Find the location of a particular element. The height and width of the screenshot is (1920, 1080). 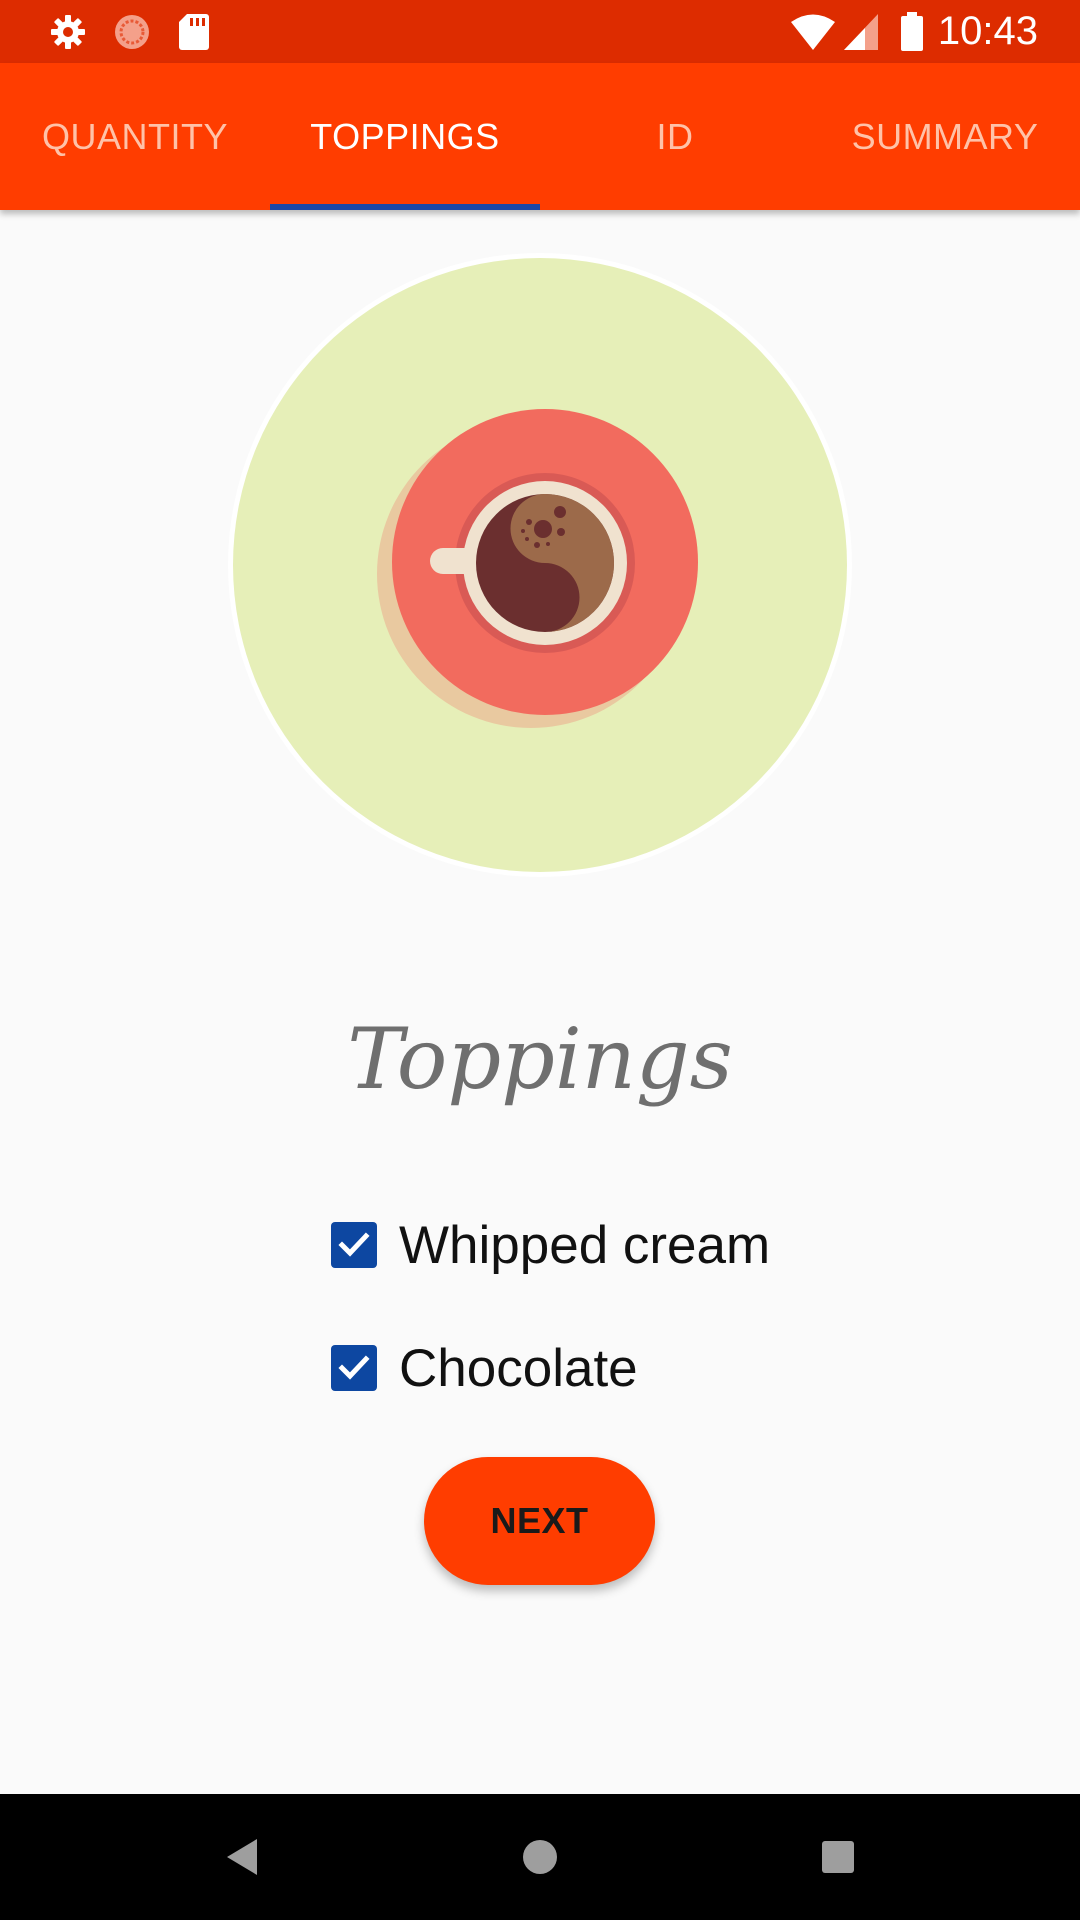

wifi-icon is located at coordinates (813, 31).